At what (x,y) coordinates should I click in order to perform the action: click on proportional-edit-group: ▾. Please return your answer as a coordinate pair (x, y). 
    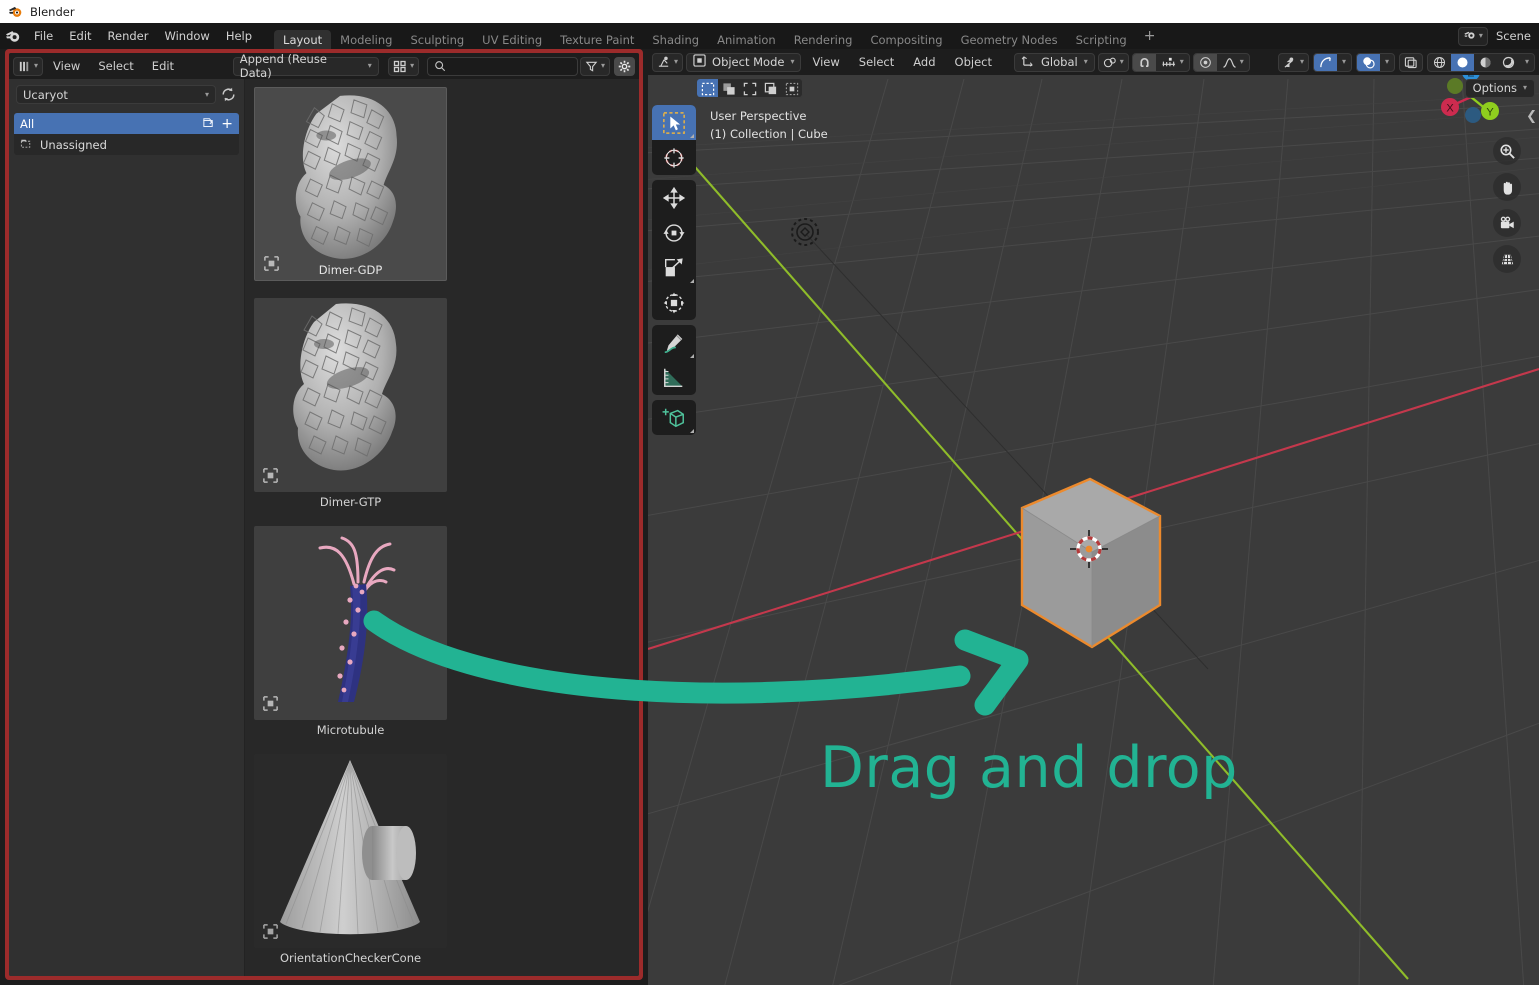
    Looking at the image, I should click on (1221, 62).